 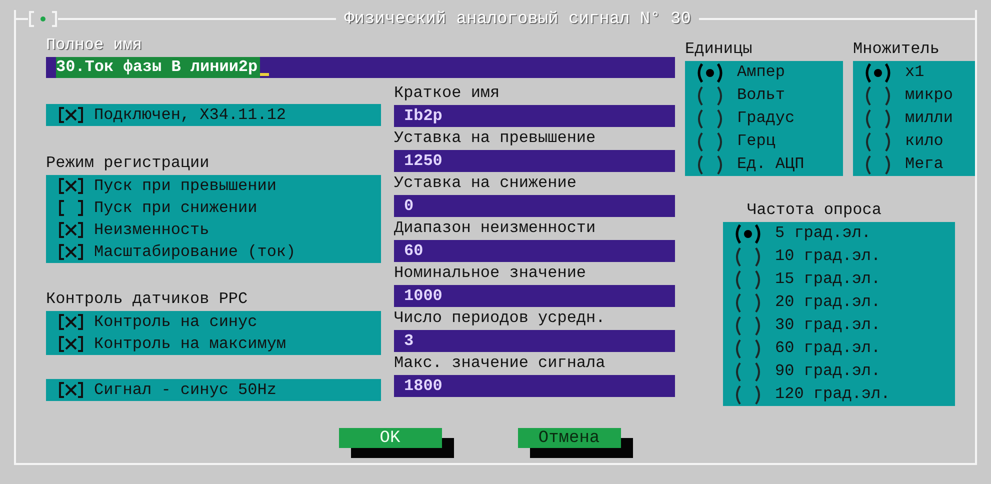 What do you see at coordinates (534, 161) in the screenshot?
I see `input-field: 1250` at bounding box center [534, 161].